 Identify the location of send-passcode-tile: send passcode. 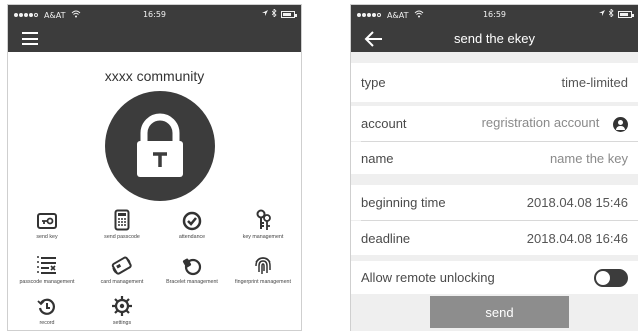
(122, 222).